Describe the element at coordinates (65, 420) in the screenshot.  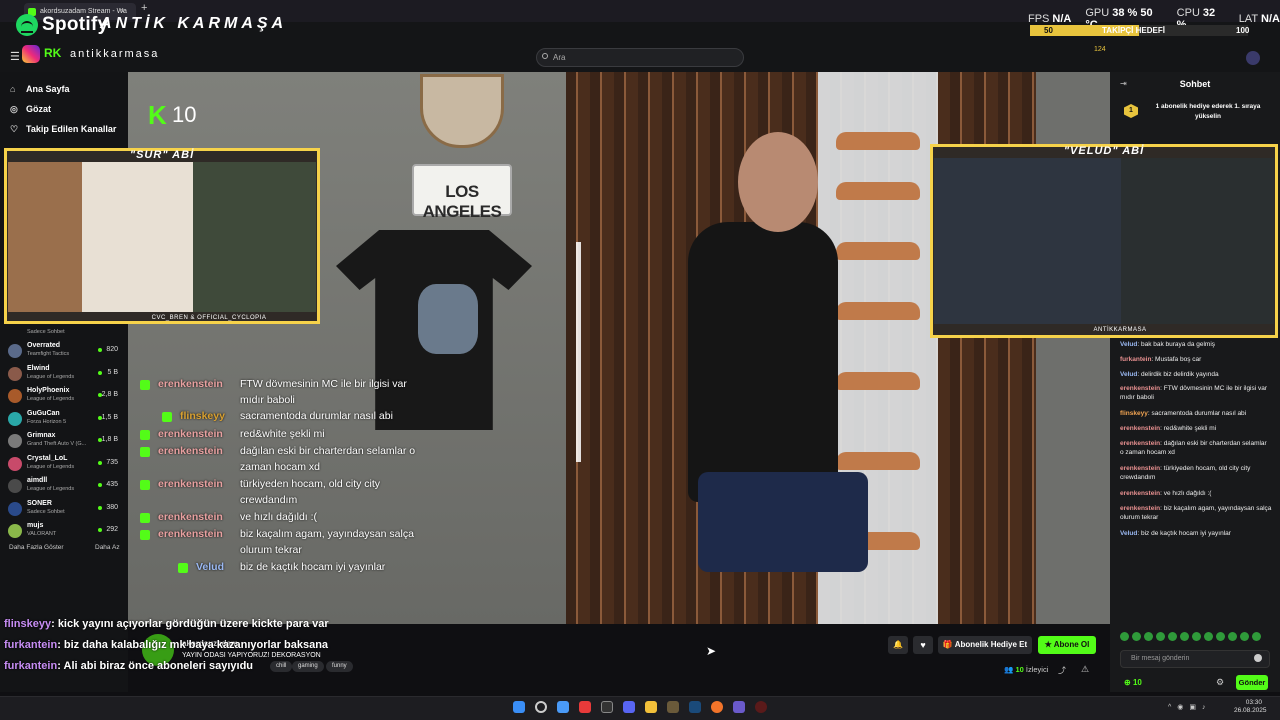
I see `channel-item: GuGuCan Forza Horizon 5 1,5 B` at that location.